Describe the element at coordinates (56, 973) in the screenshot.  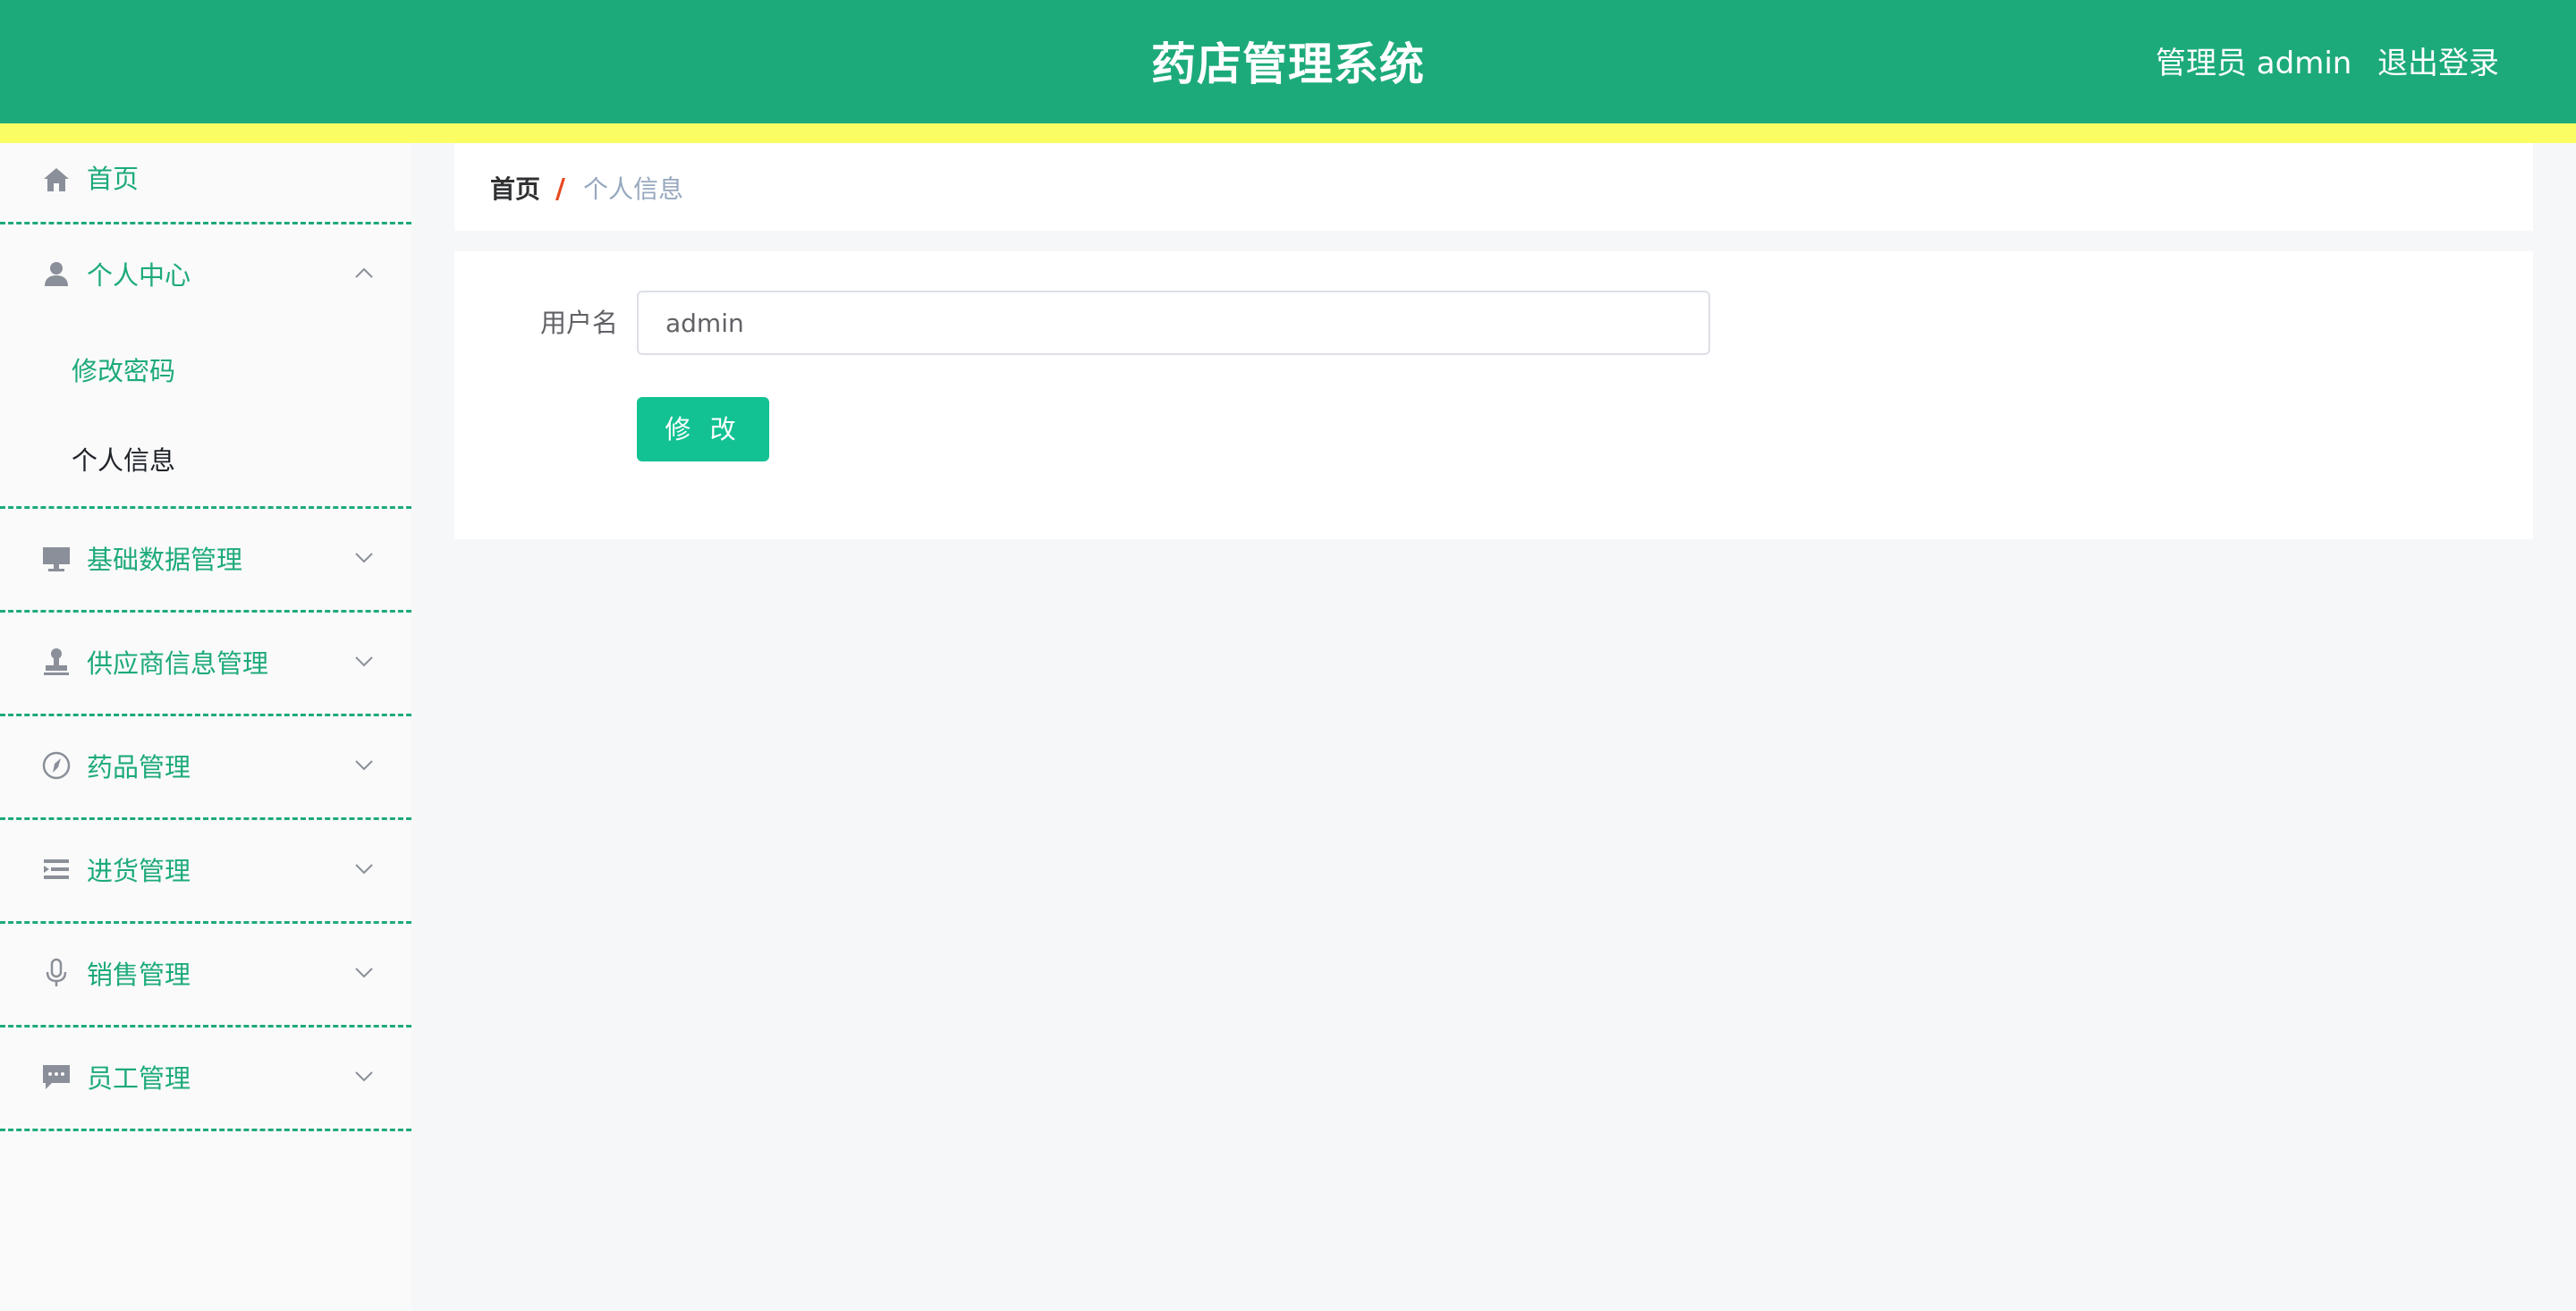
I see `microphone-icon` at that location.